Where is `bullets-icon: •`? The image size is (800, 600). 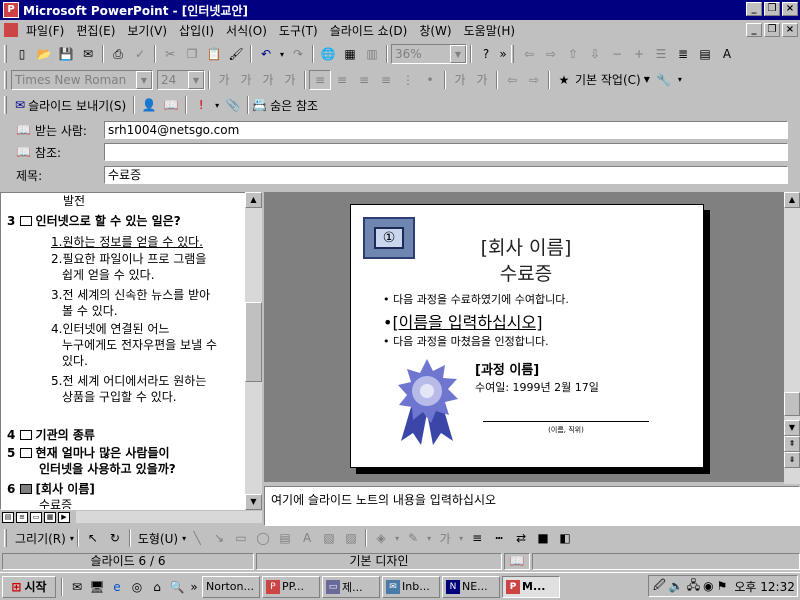
bullets-icon: • is located at coordinates (430, 80).